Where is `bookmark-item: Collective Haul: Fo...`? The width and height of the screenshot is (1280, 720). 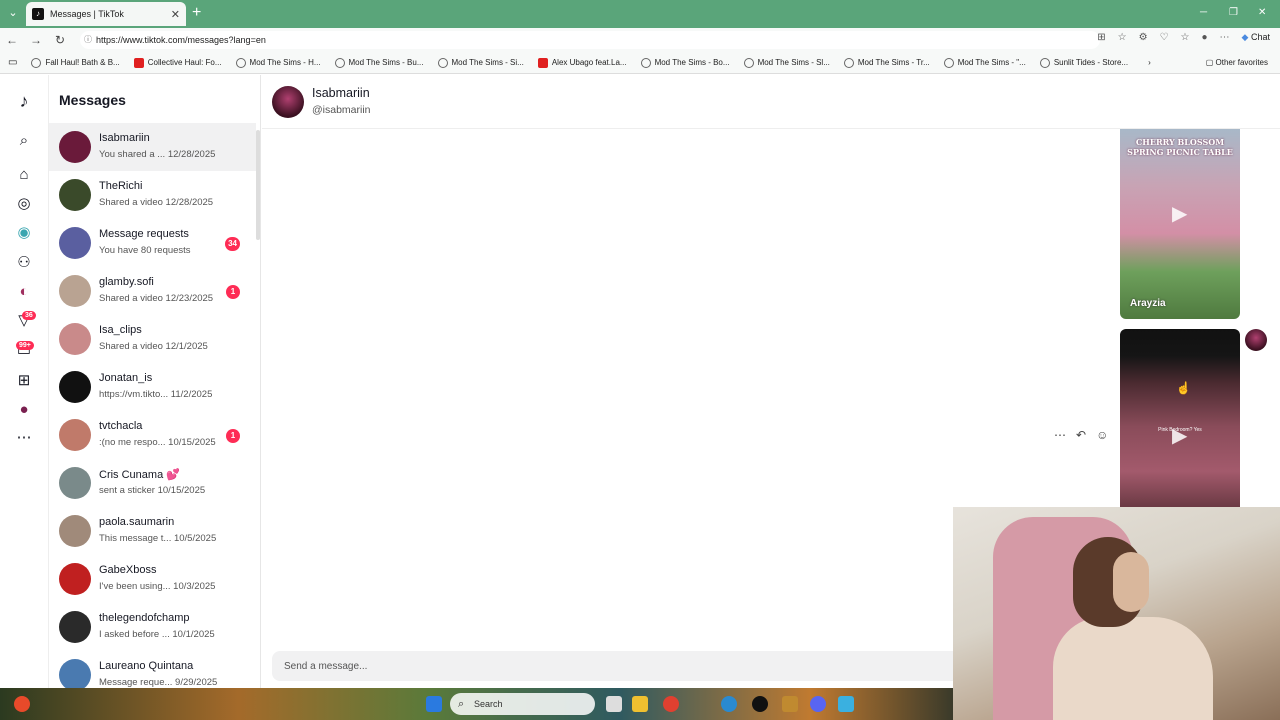
bookmark-item: Collective Haul: Fo... is located at coordinates (177, 62).